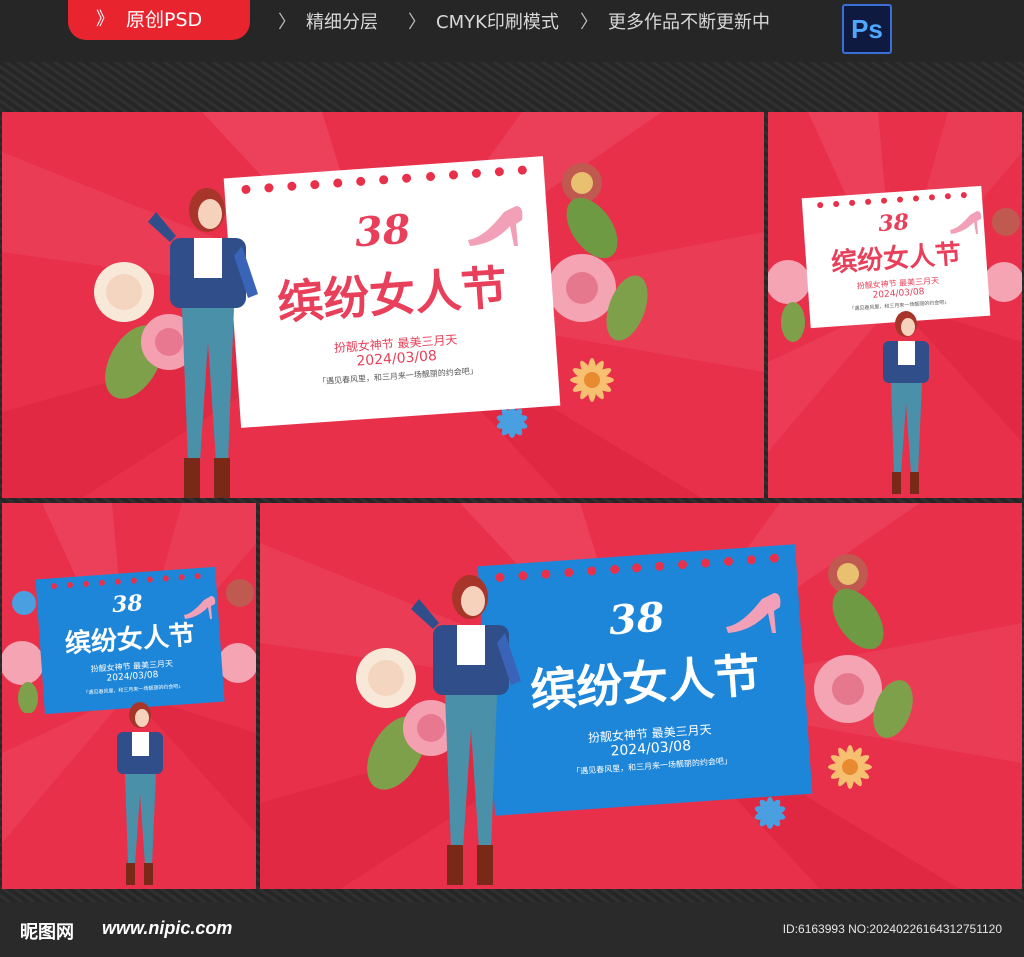  Describe the element at coordinates (770, 813) in the screenshot. I see `blue-star-flower-icon` at that location.